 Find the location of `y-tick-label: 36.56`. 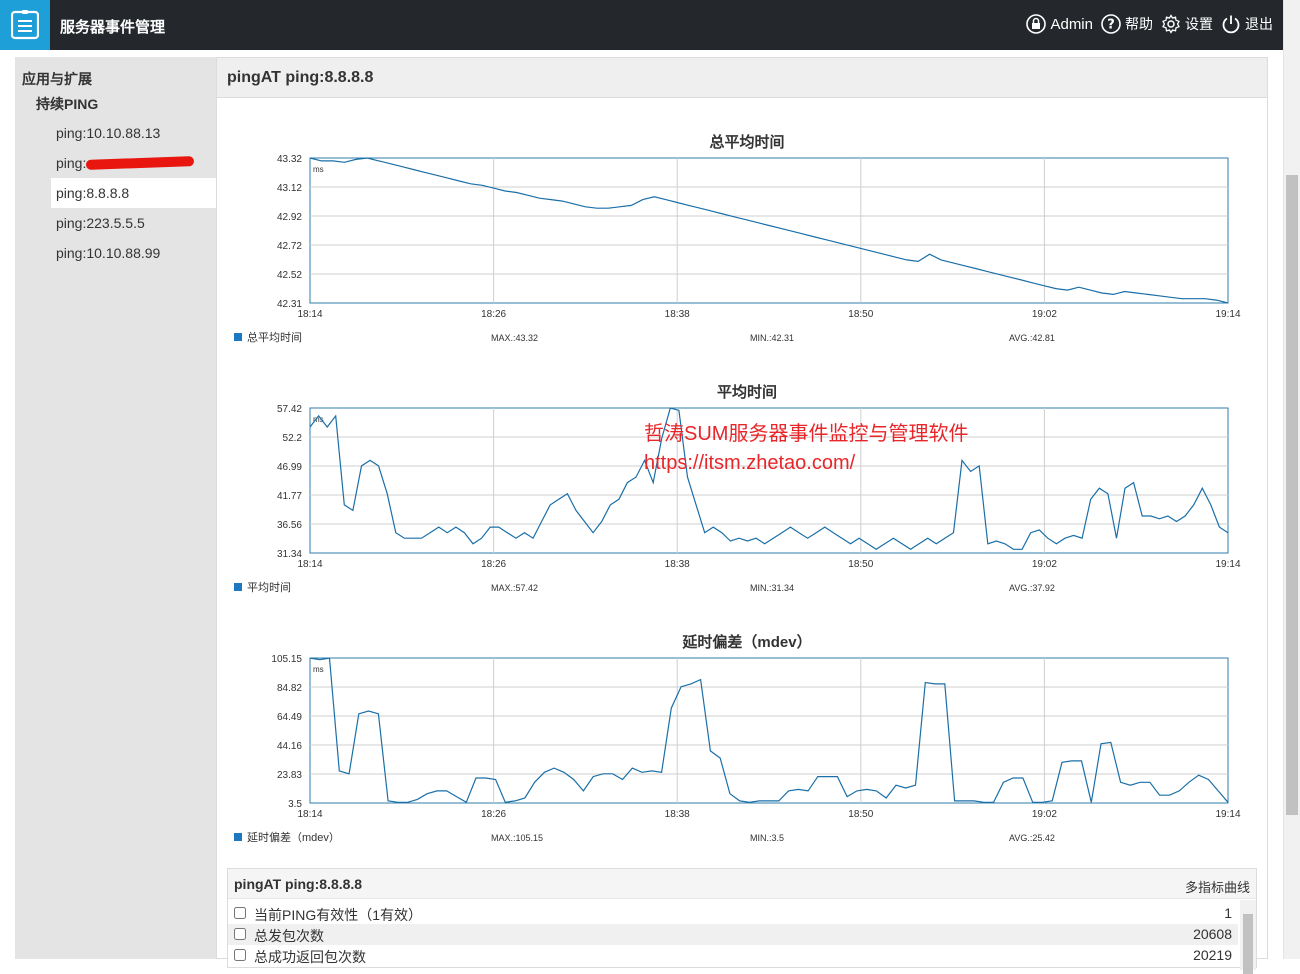

y-tick-label: 36.56 is located at coordinates (289, 525).